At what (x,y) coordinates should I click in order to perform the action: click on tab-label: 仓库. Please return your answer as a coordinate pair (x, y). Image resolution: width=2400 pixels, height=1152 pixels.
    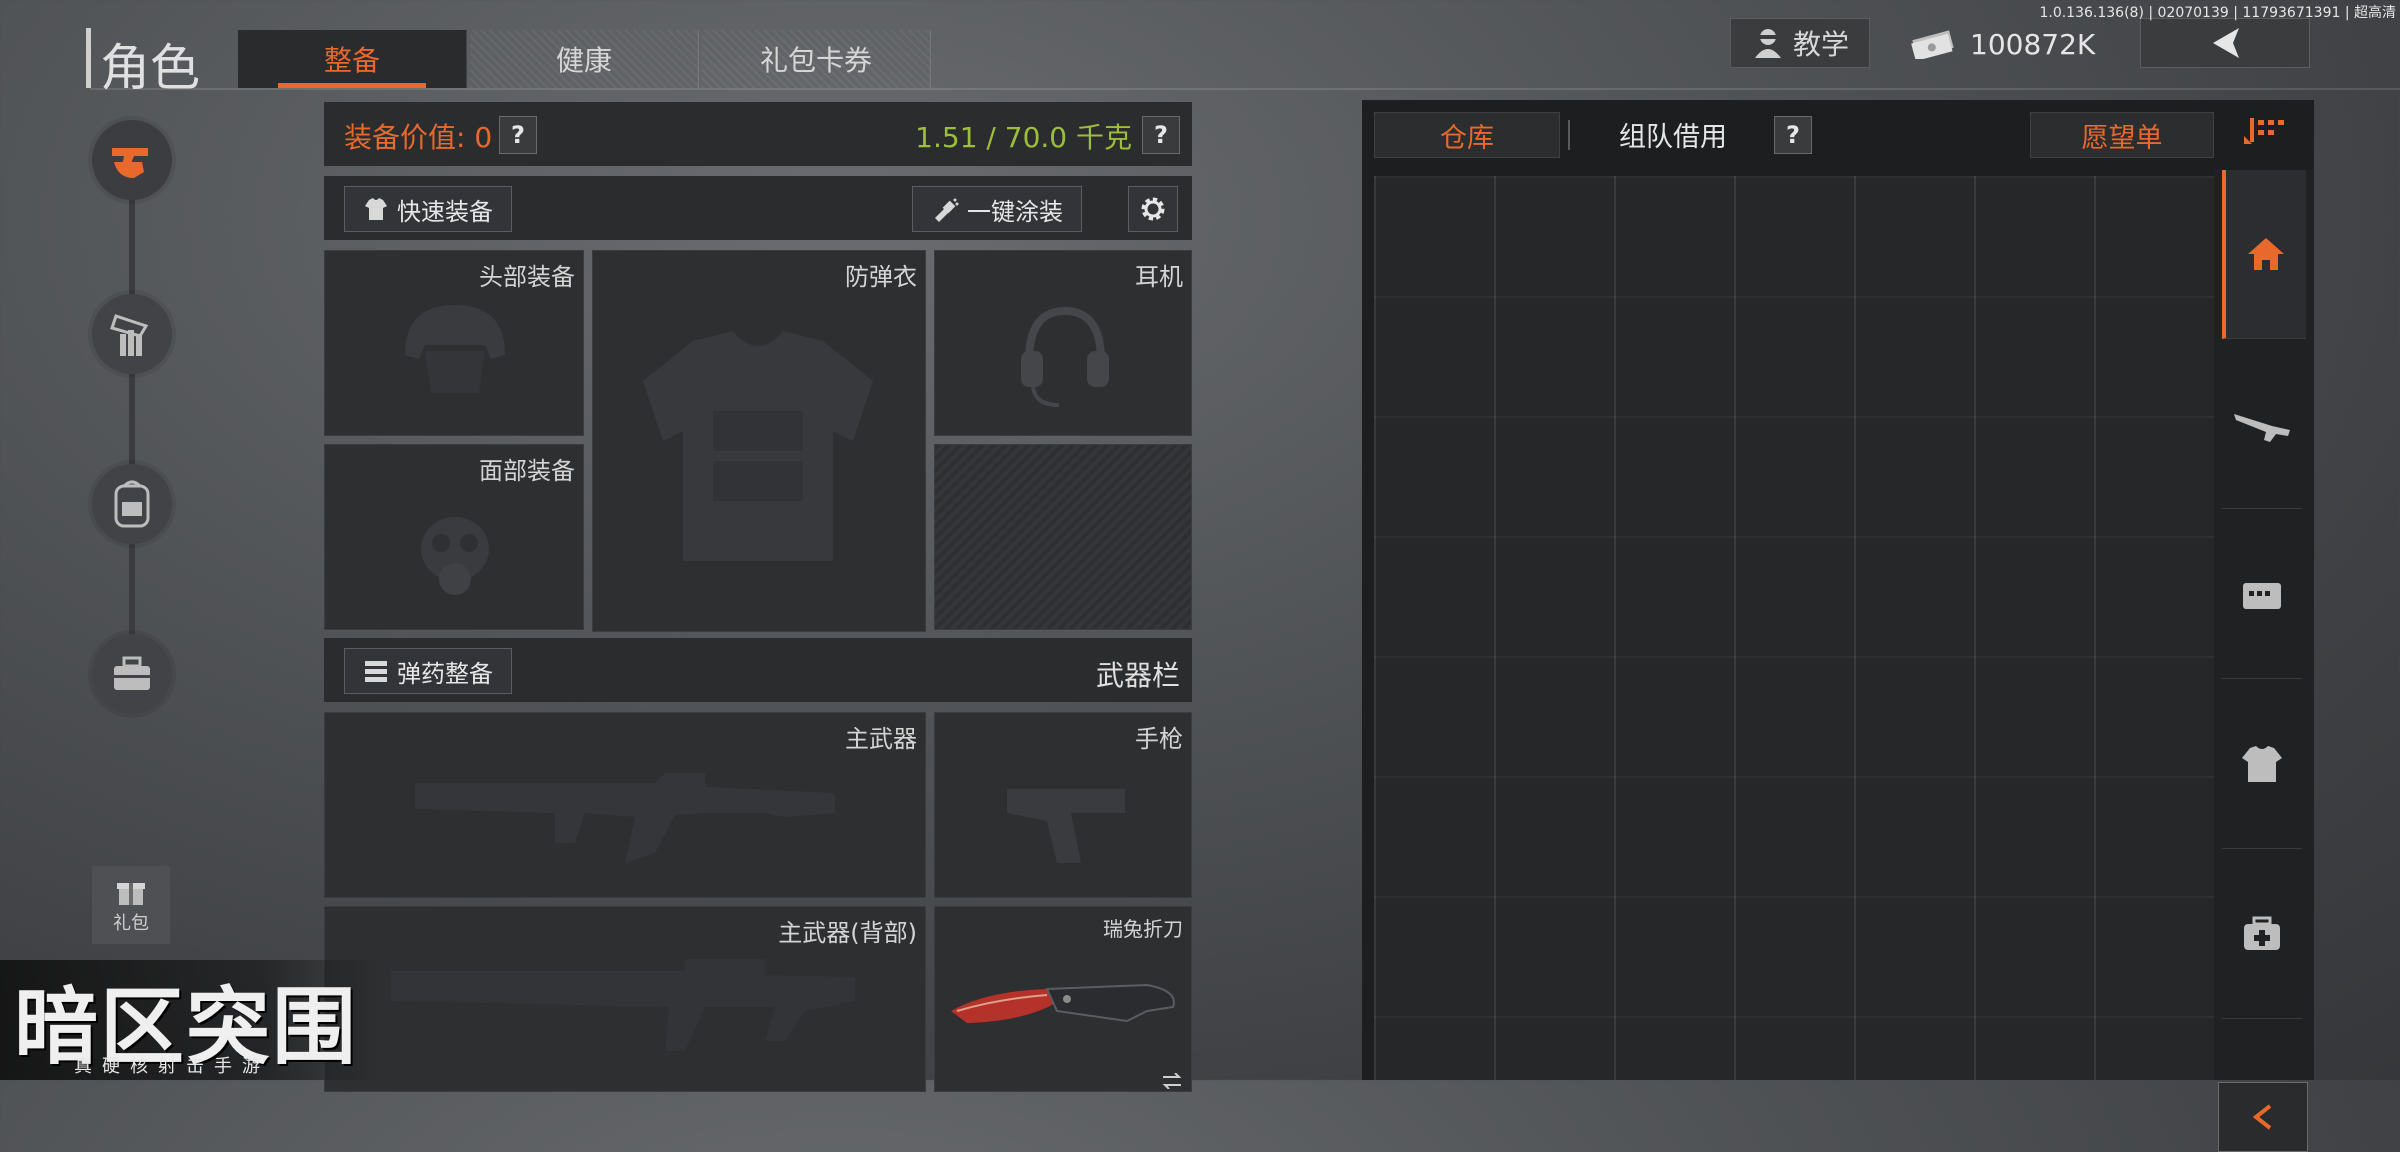
    Looking at the image, I should click on (1467, 138).